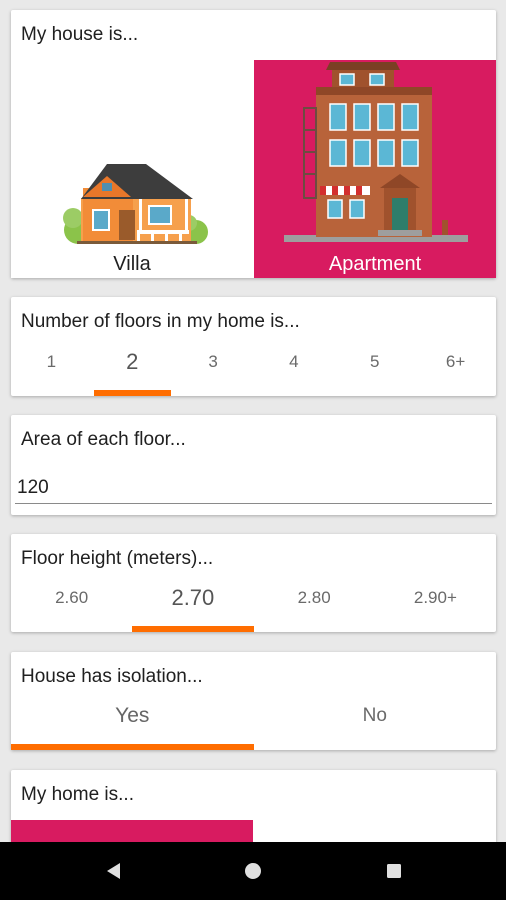  What do you see at coordinates (374, 361) in the screenshot?
I see `floors-option-label: 5` at bounding box center [374, 361].